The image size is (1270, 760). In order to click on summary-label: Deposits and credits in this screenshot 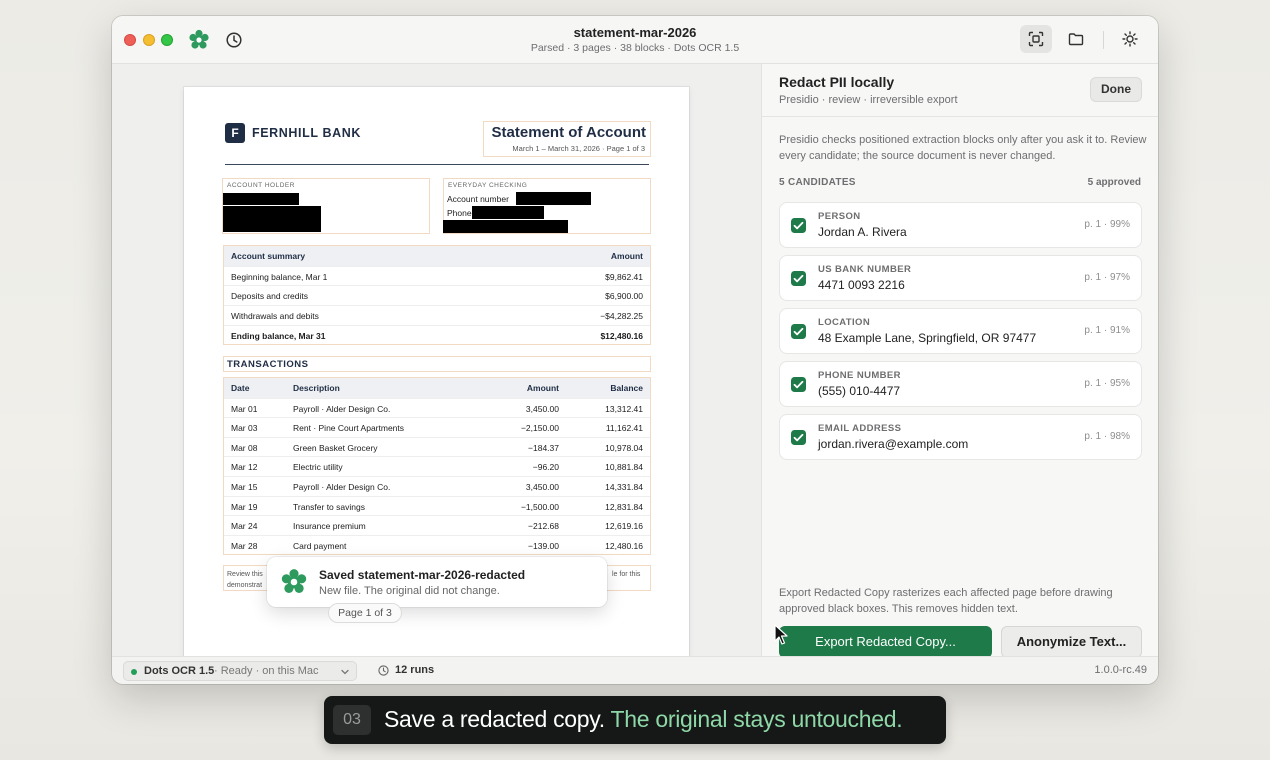, I will do `click(270, 296)`.